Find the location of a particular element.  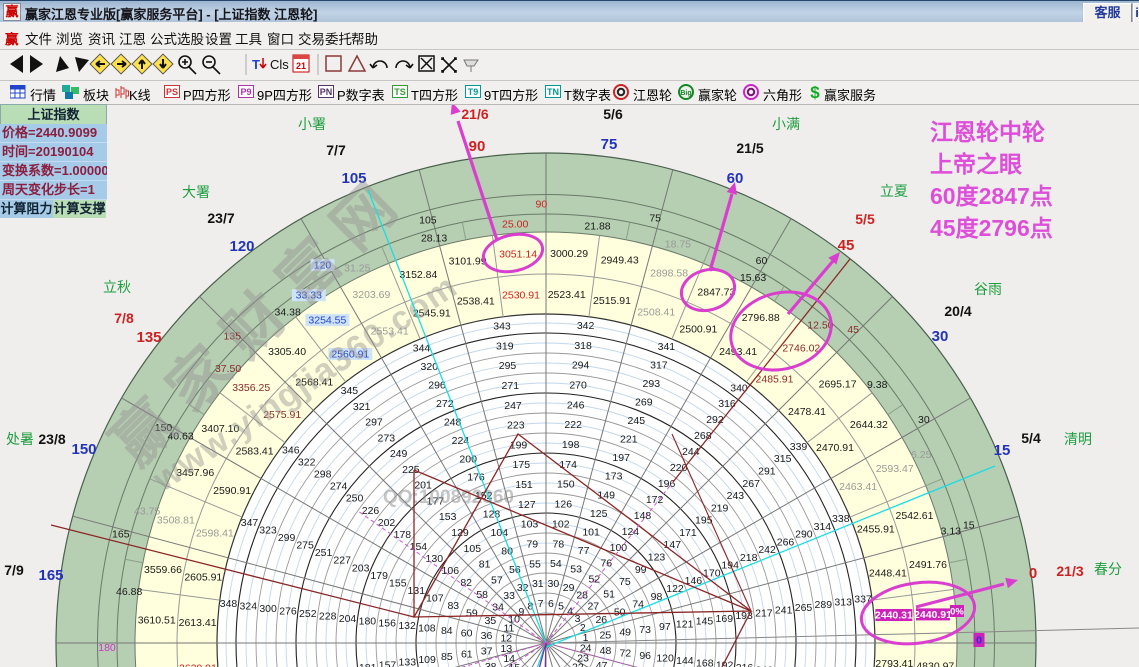

svg-text: 252 is located at coordinates (308, 614).